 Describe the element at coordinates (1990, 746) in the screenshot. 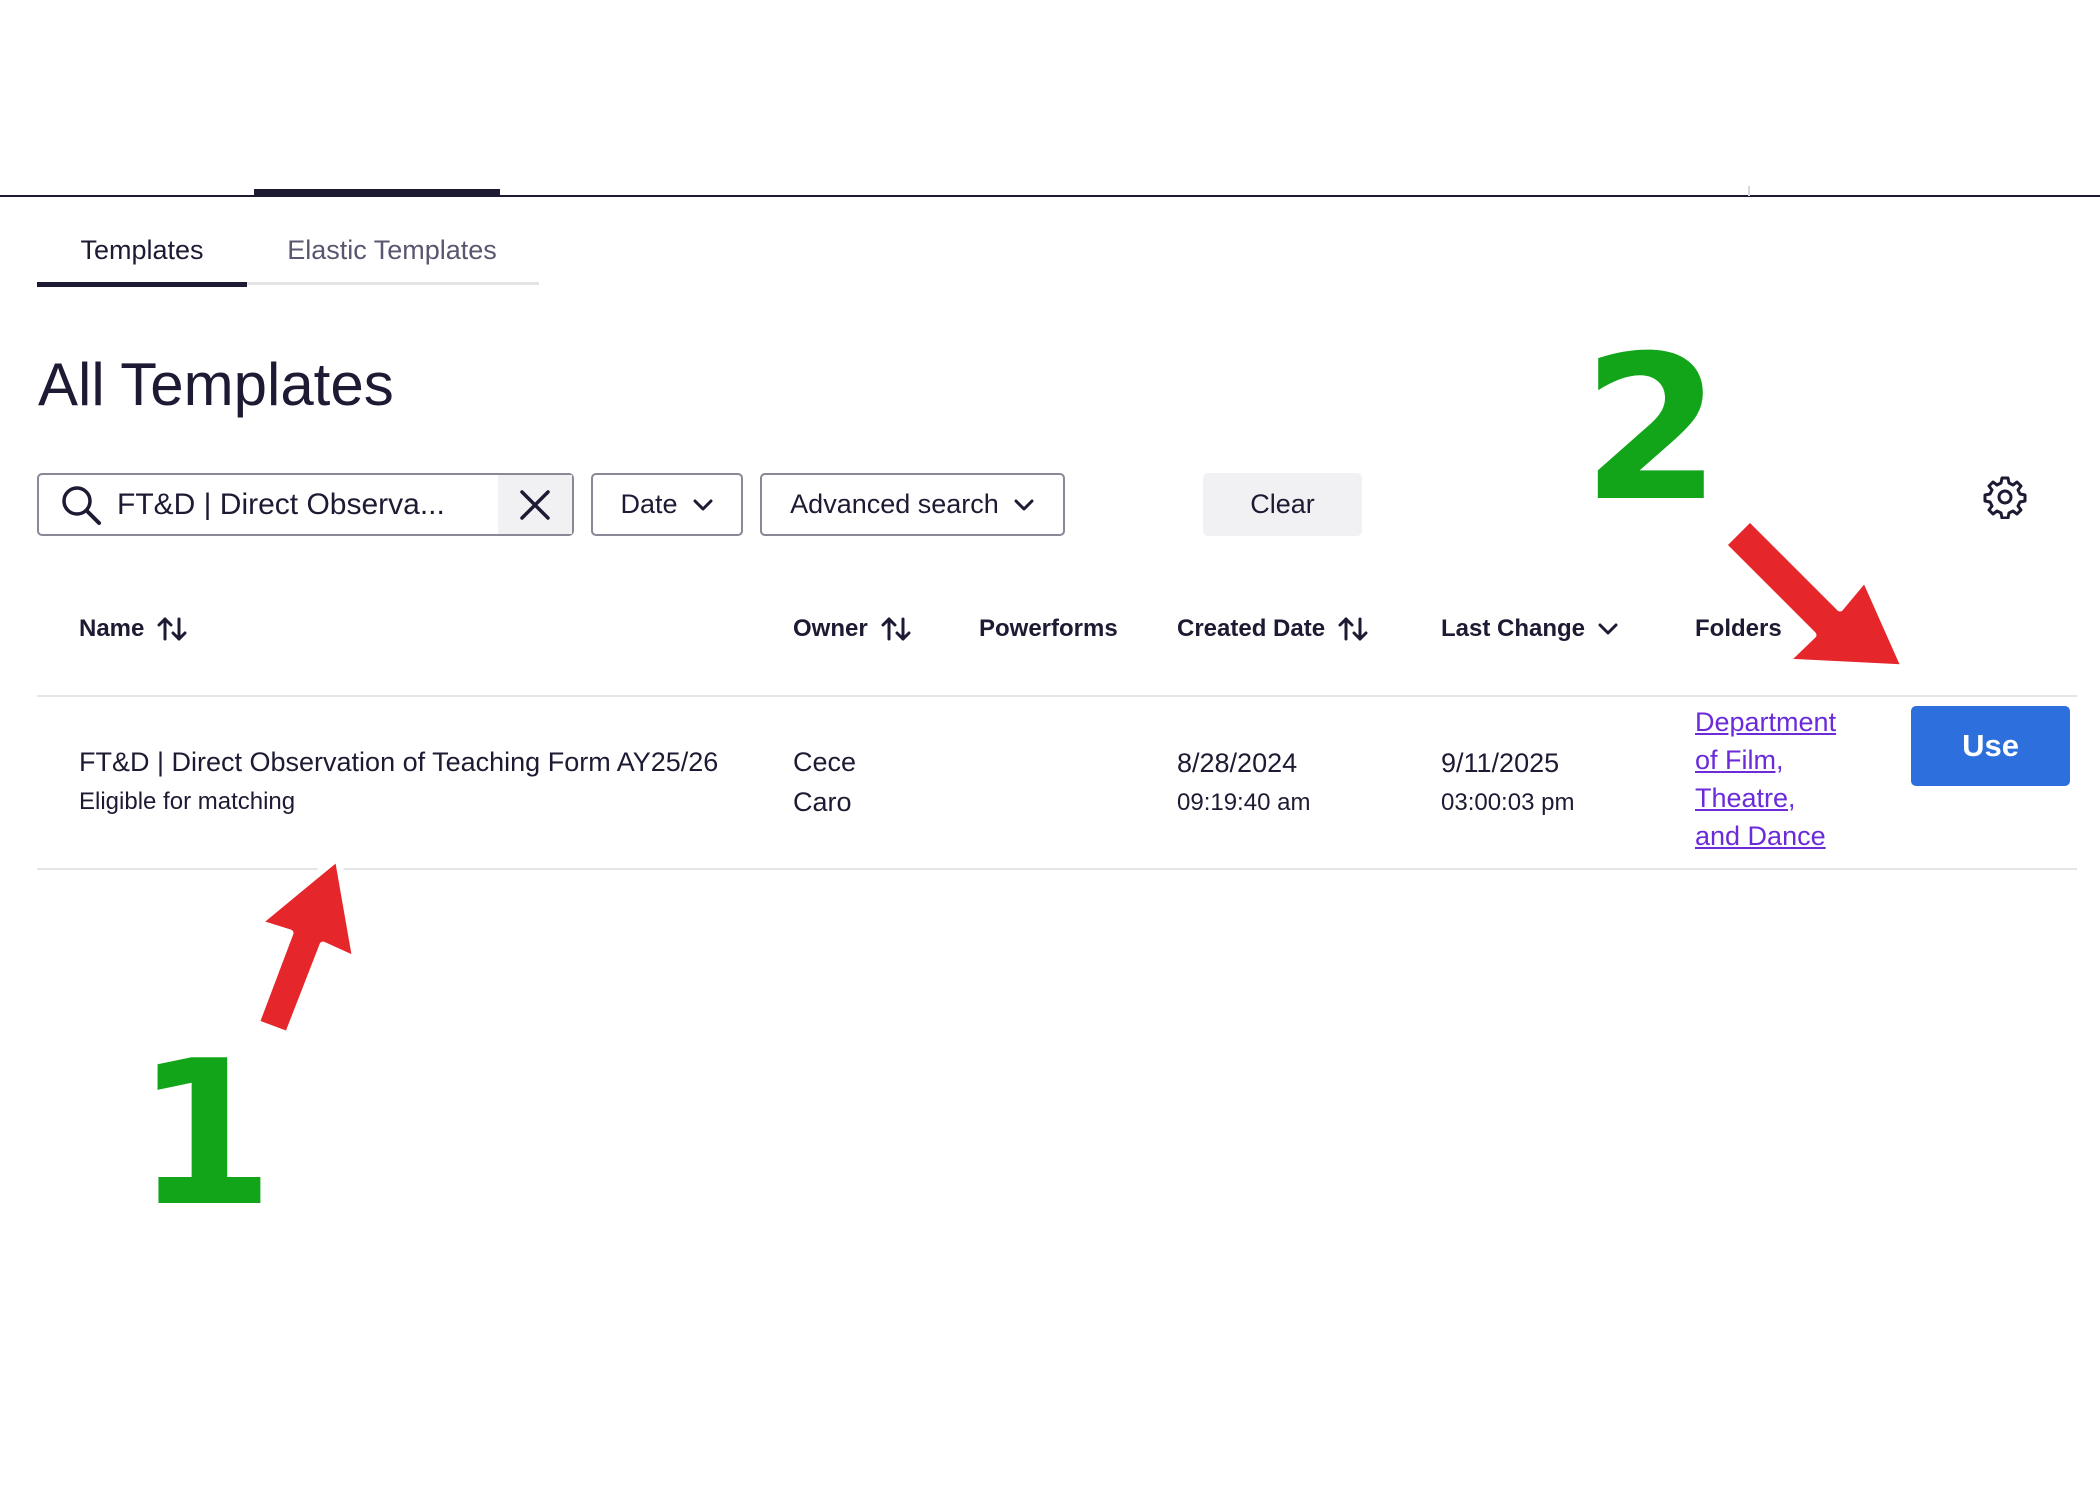

I see `use-button: Use` at that location.